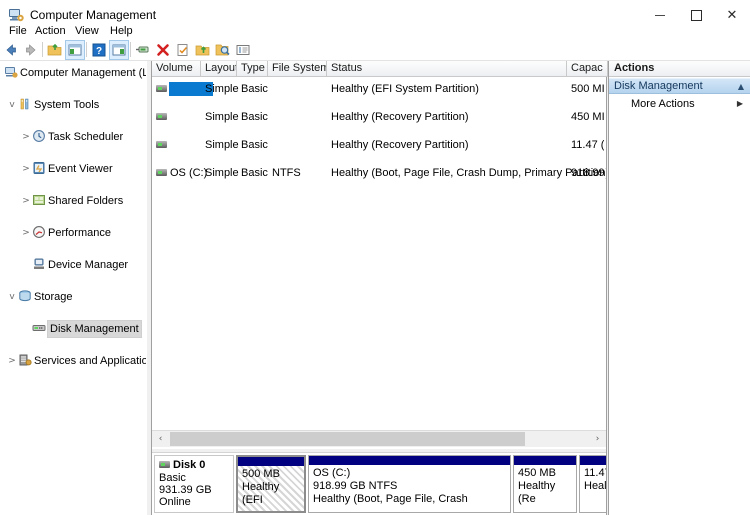  What do you see at coordinates (50, 31) in the screenshot?
I see `menu-action: Action` at bounding box center [50, 31].